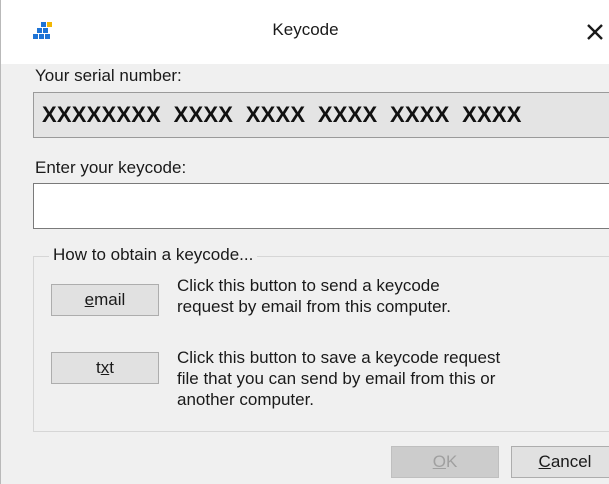 The height and width of the screenshot is (484, 609). What do you see at coordinates (544, 461) in the screenshot?
I see `cancel-button-mnemonic: C` at bounding box center [544, 461].